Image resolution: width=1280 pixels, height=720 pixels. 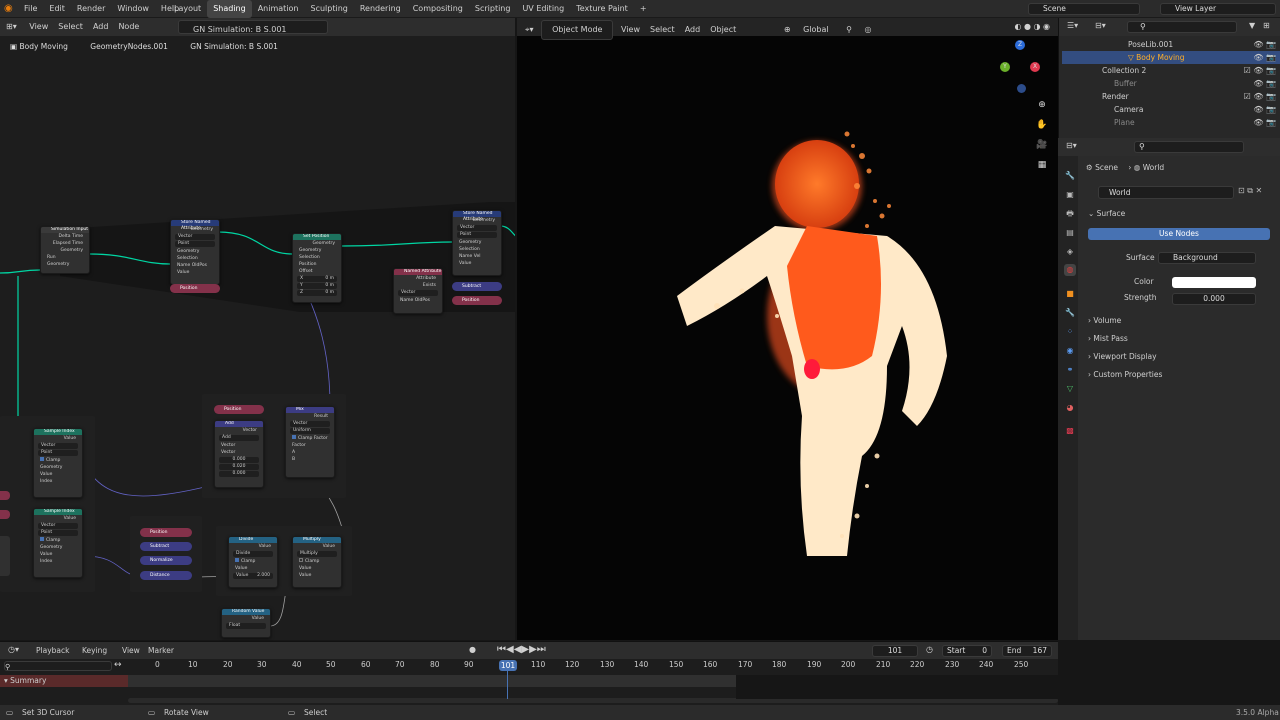 What do you see at coordinates (1108, 339) in the screenshot?
I see `mist-pass-panel-header: › Mist Pass` at bounding box center [1108, 339].